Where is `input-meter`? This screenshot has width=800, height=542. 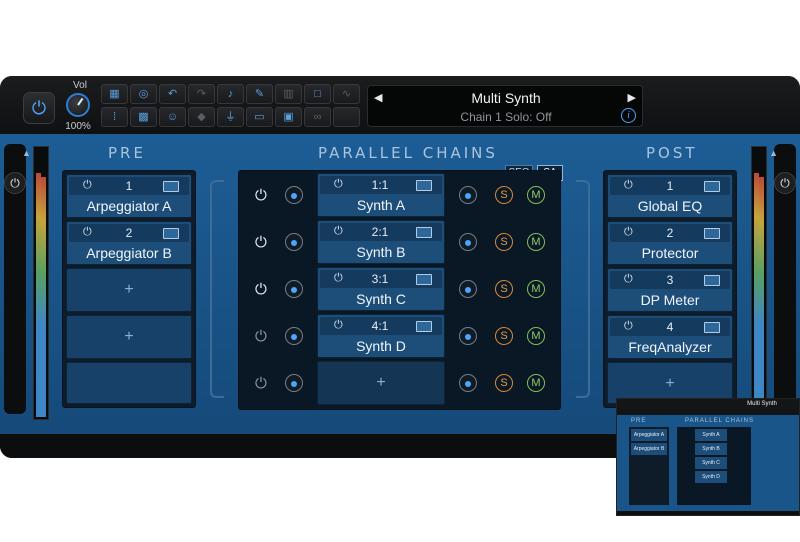 input-meter is located at coordinates (41, 283).